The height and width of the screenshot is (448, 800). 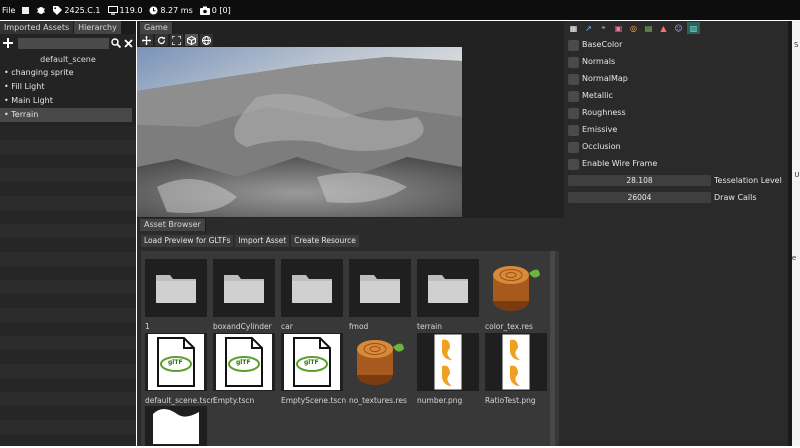 I want to click on wood-log-icon, so click(x=380, y=362).